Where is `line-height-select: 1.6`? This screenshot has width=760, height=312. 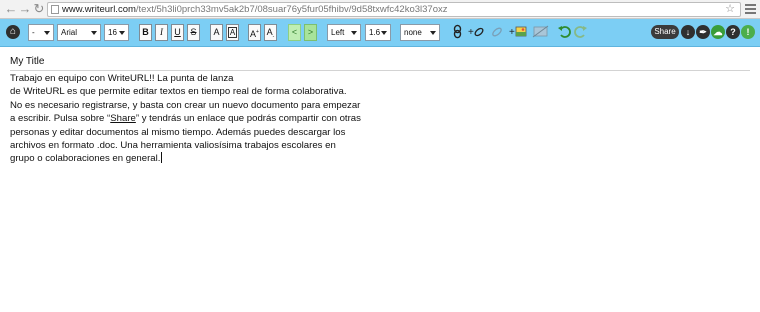 line-height-select: 1.6 is located at coordinates (378, 32).